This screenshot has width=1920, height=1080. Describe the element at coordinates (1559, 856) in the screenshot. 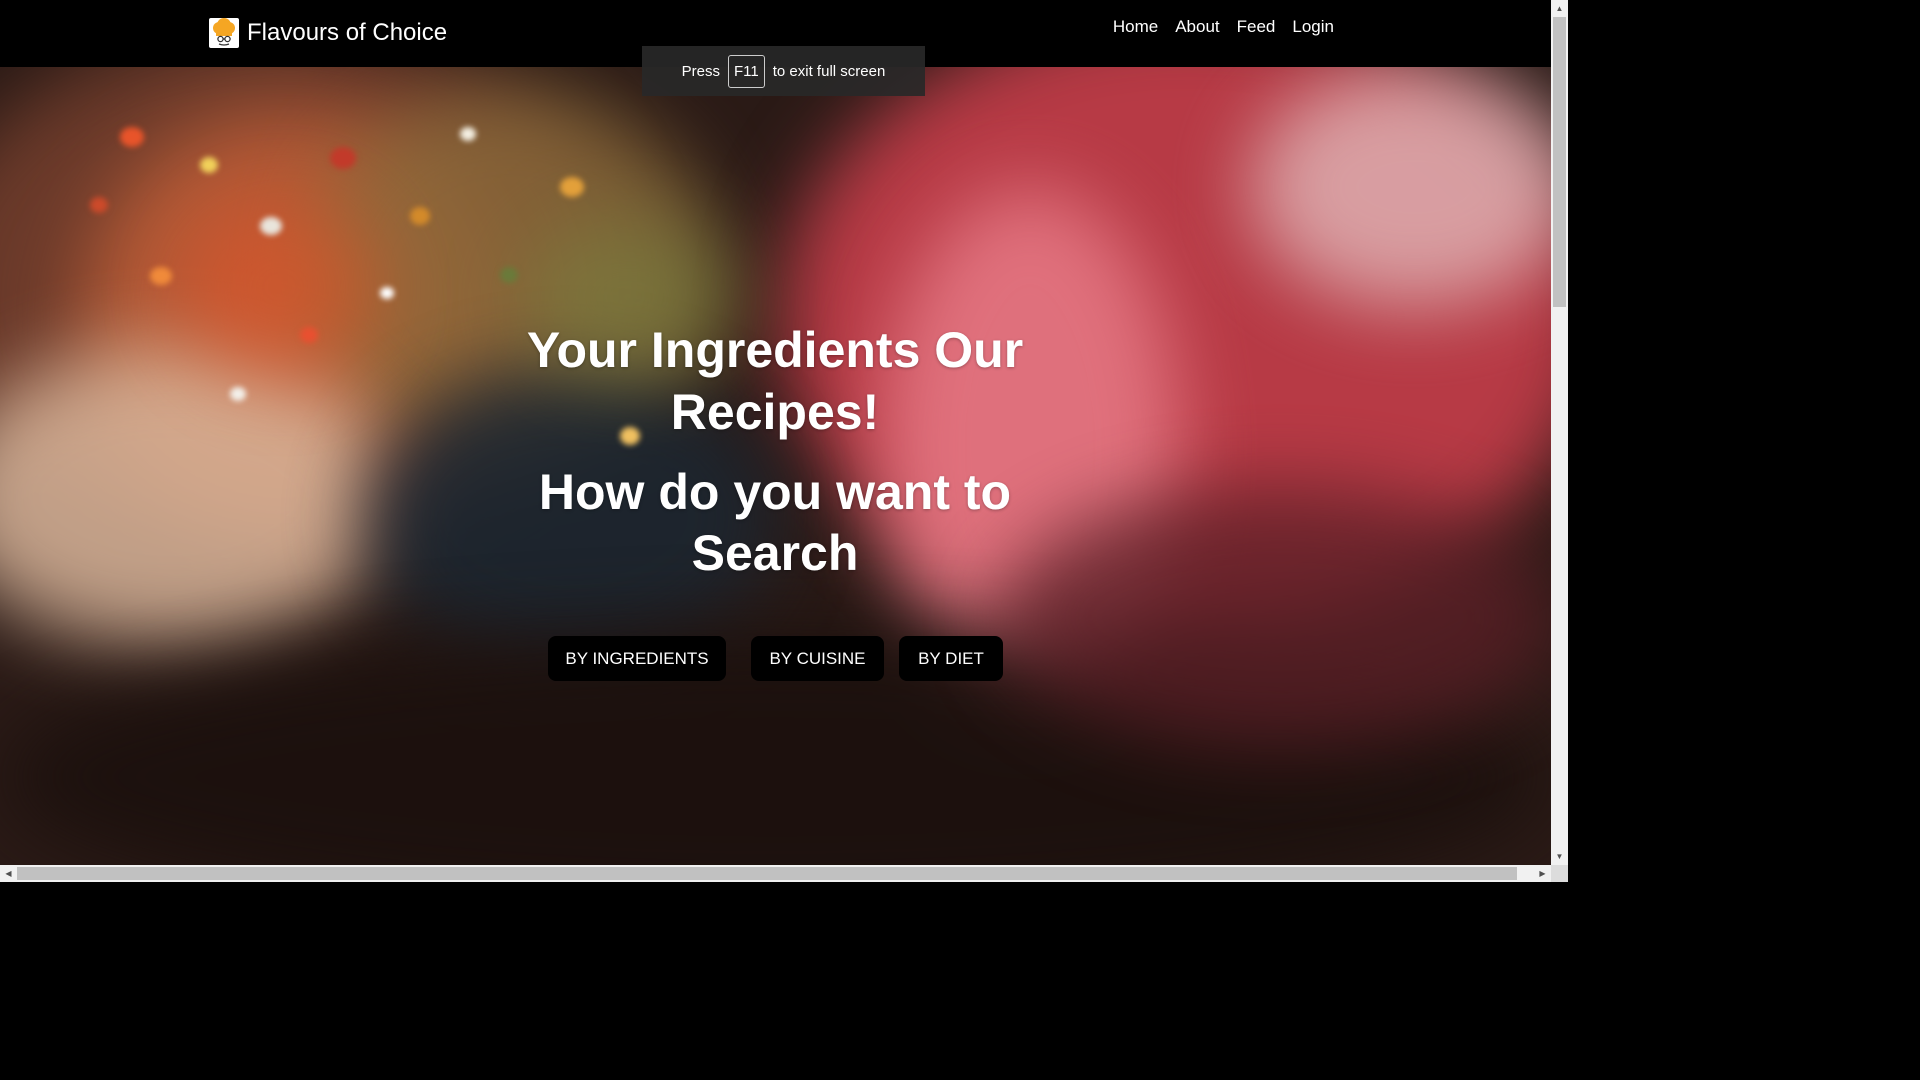

I see `triangle-down-icon: ▼` at that location.